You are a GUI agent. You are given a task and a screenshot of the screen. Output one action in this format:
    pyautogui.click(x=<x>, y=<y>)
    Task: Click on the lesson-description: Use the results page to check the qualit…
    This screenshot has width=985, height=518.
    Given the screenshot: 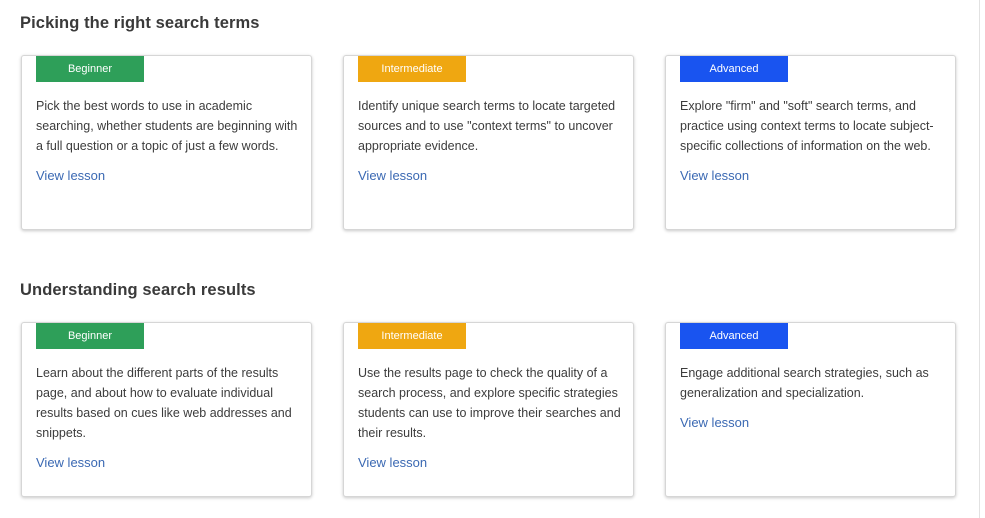 What is the action you would take?
    pyautogui.click(x=492, y=418)
    